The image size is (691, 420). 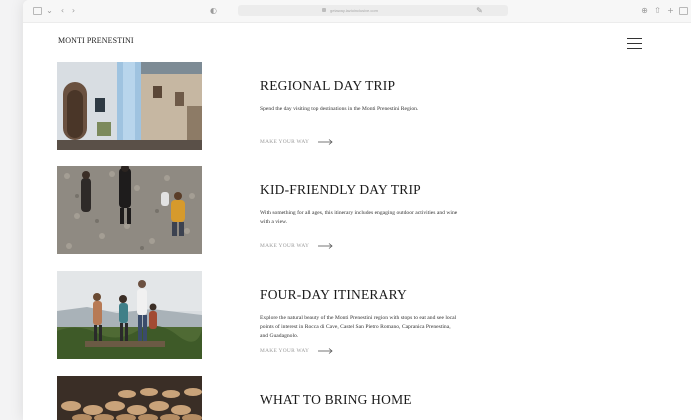 What do you see at coordinates (328, 85) in the screenshot?
I see `card-heading: REGIONAL DAY TRIP` at bounding box center [328, 85].